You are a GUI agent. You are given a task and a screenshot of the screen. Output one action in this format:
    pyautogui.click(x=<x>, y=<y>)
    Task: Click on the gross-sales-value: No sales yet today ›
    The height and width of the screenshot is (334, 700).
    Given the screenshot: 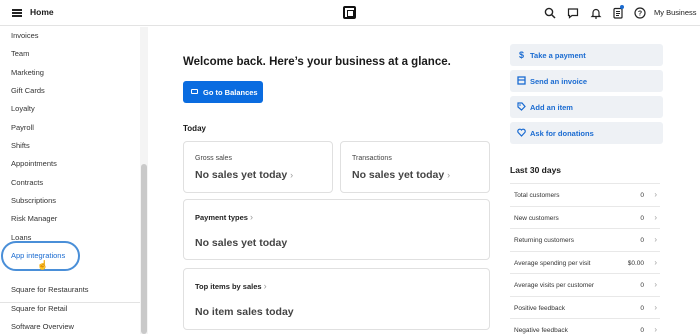 What is the action you would take?
    pyautogui.click(x=244, y=175)
    